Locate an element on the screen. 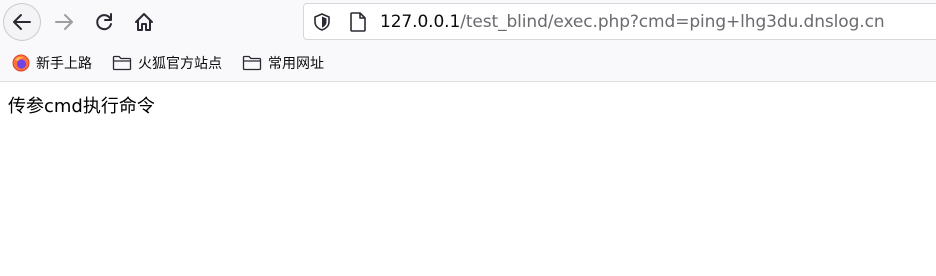  bookmark-getting-started: 新手上路 is located at coordinates (52, 63).